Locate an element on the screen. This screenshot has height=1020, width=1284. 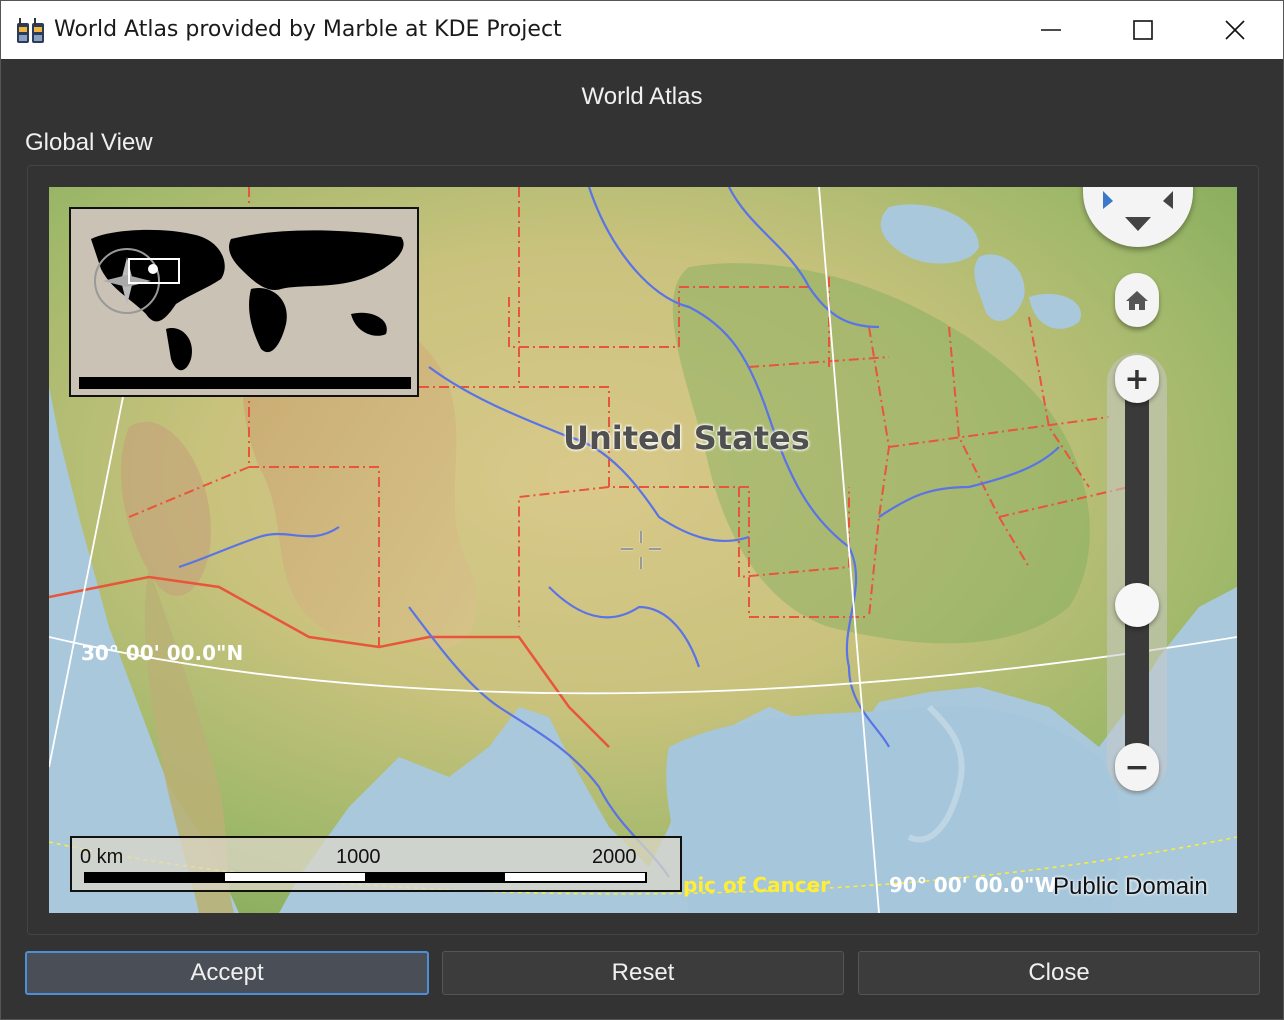
minimize-icon is located at coordinates (1051, 30).